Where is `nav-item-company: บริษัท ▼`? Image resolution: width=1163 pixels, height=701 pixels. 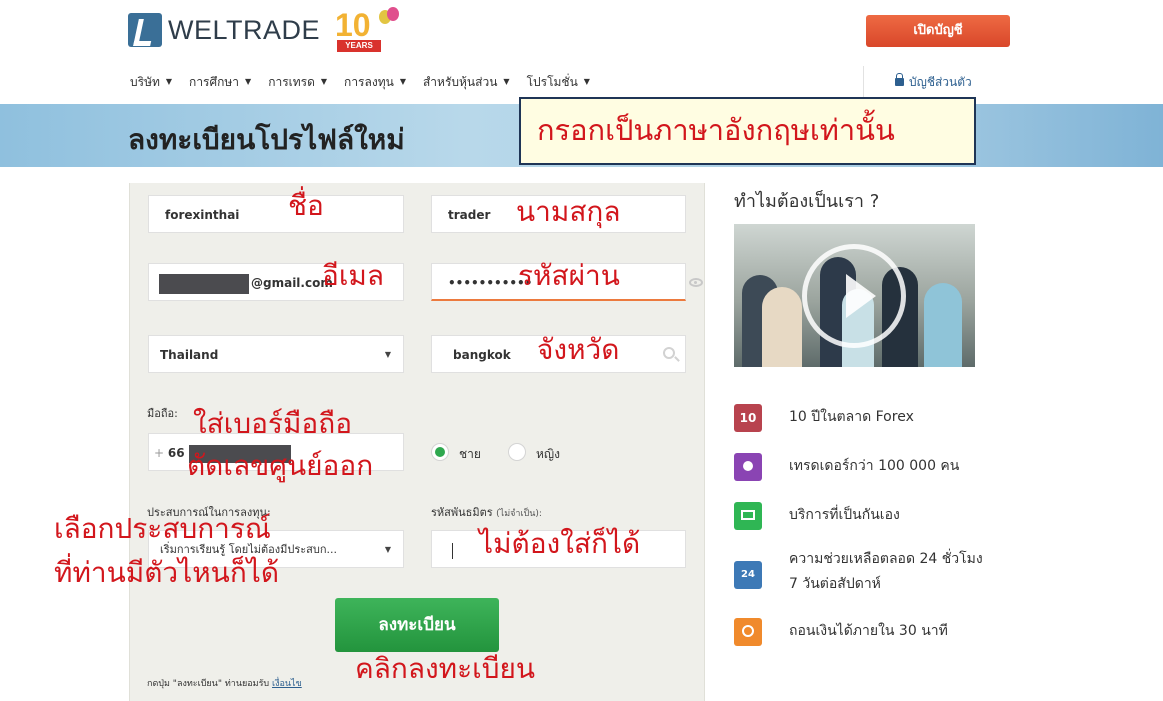 nav-item-company: บริษัท ▼ is located at coordinates (151, 82).